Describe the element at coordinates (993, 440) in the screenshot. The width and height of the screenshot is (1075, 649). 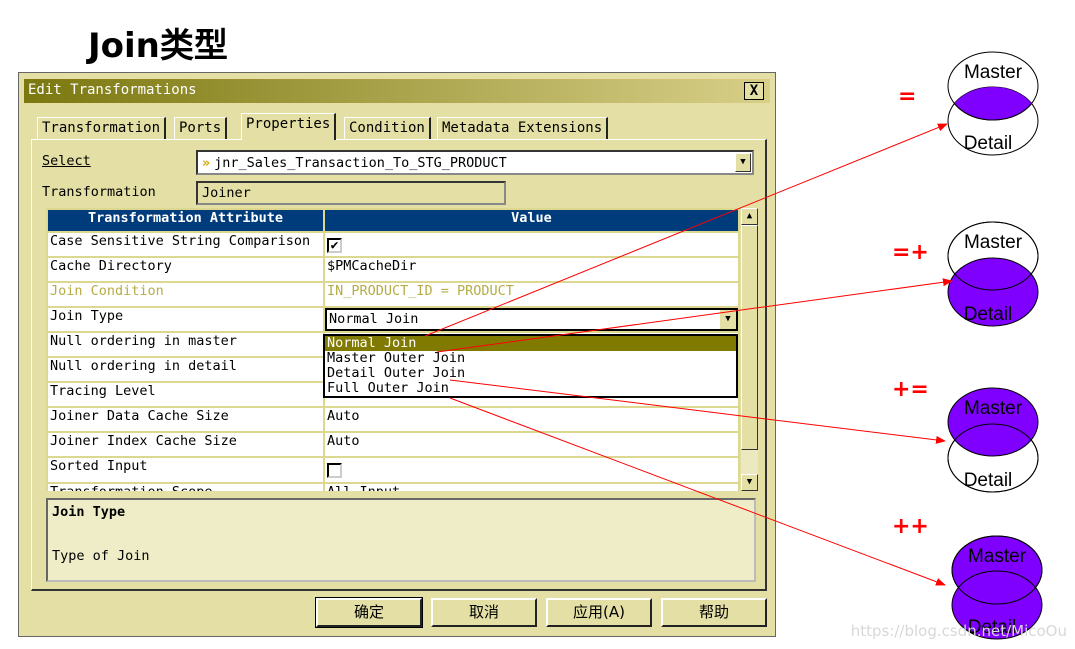
I see `venn-detail-outer: Master Detail` at that location.